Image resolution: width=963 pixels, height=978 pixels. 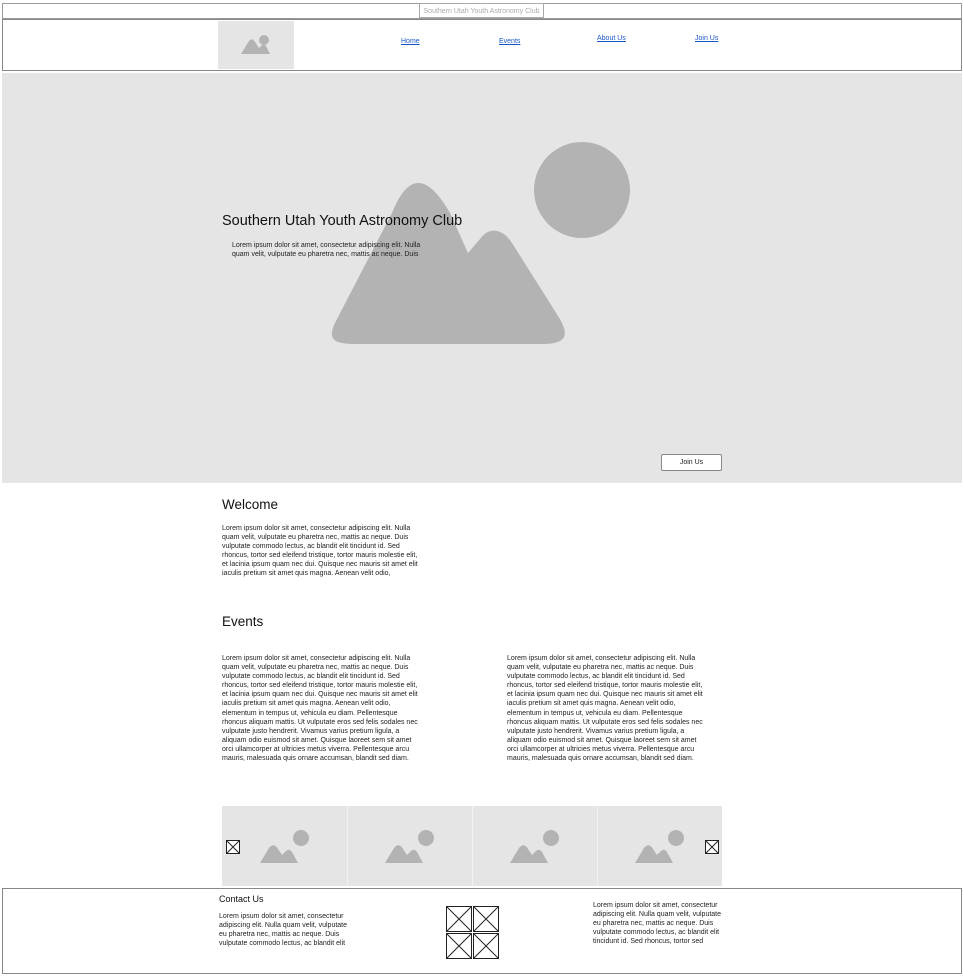 I want to click on site-header, so click(x=482, y=45).